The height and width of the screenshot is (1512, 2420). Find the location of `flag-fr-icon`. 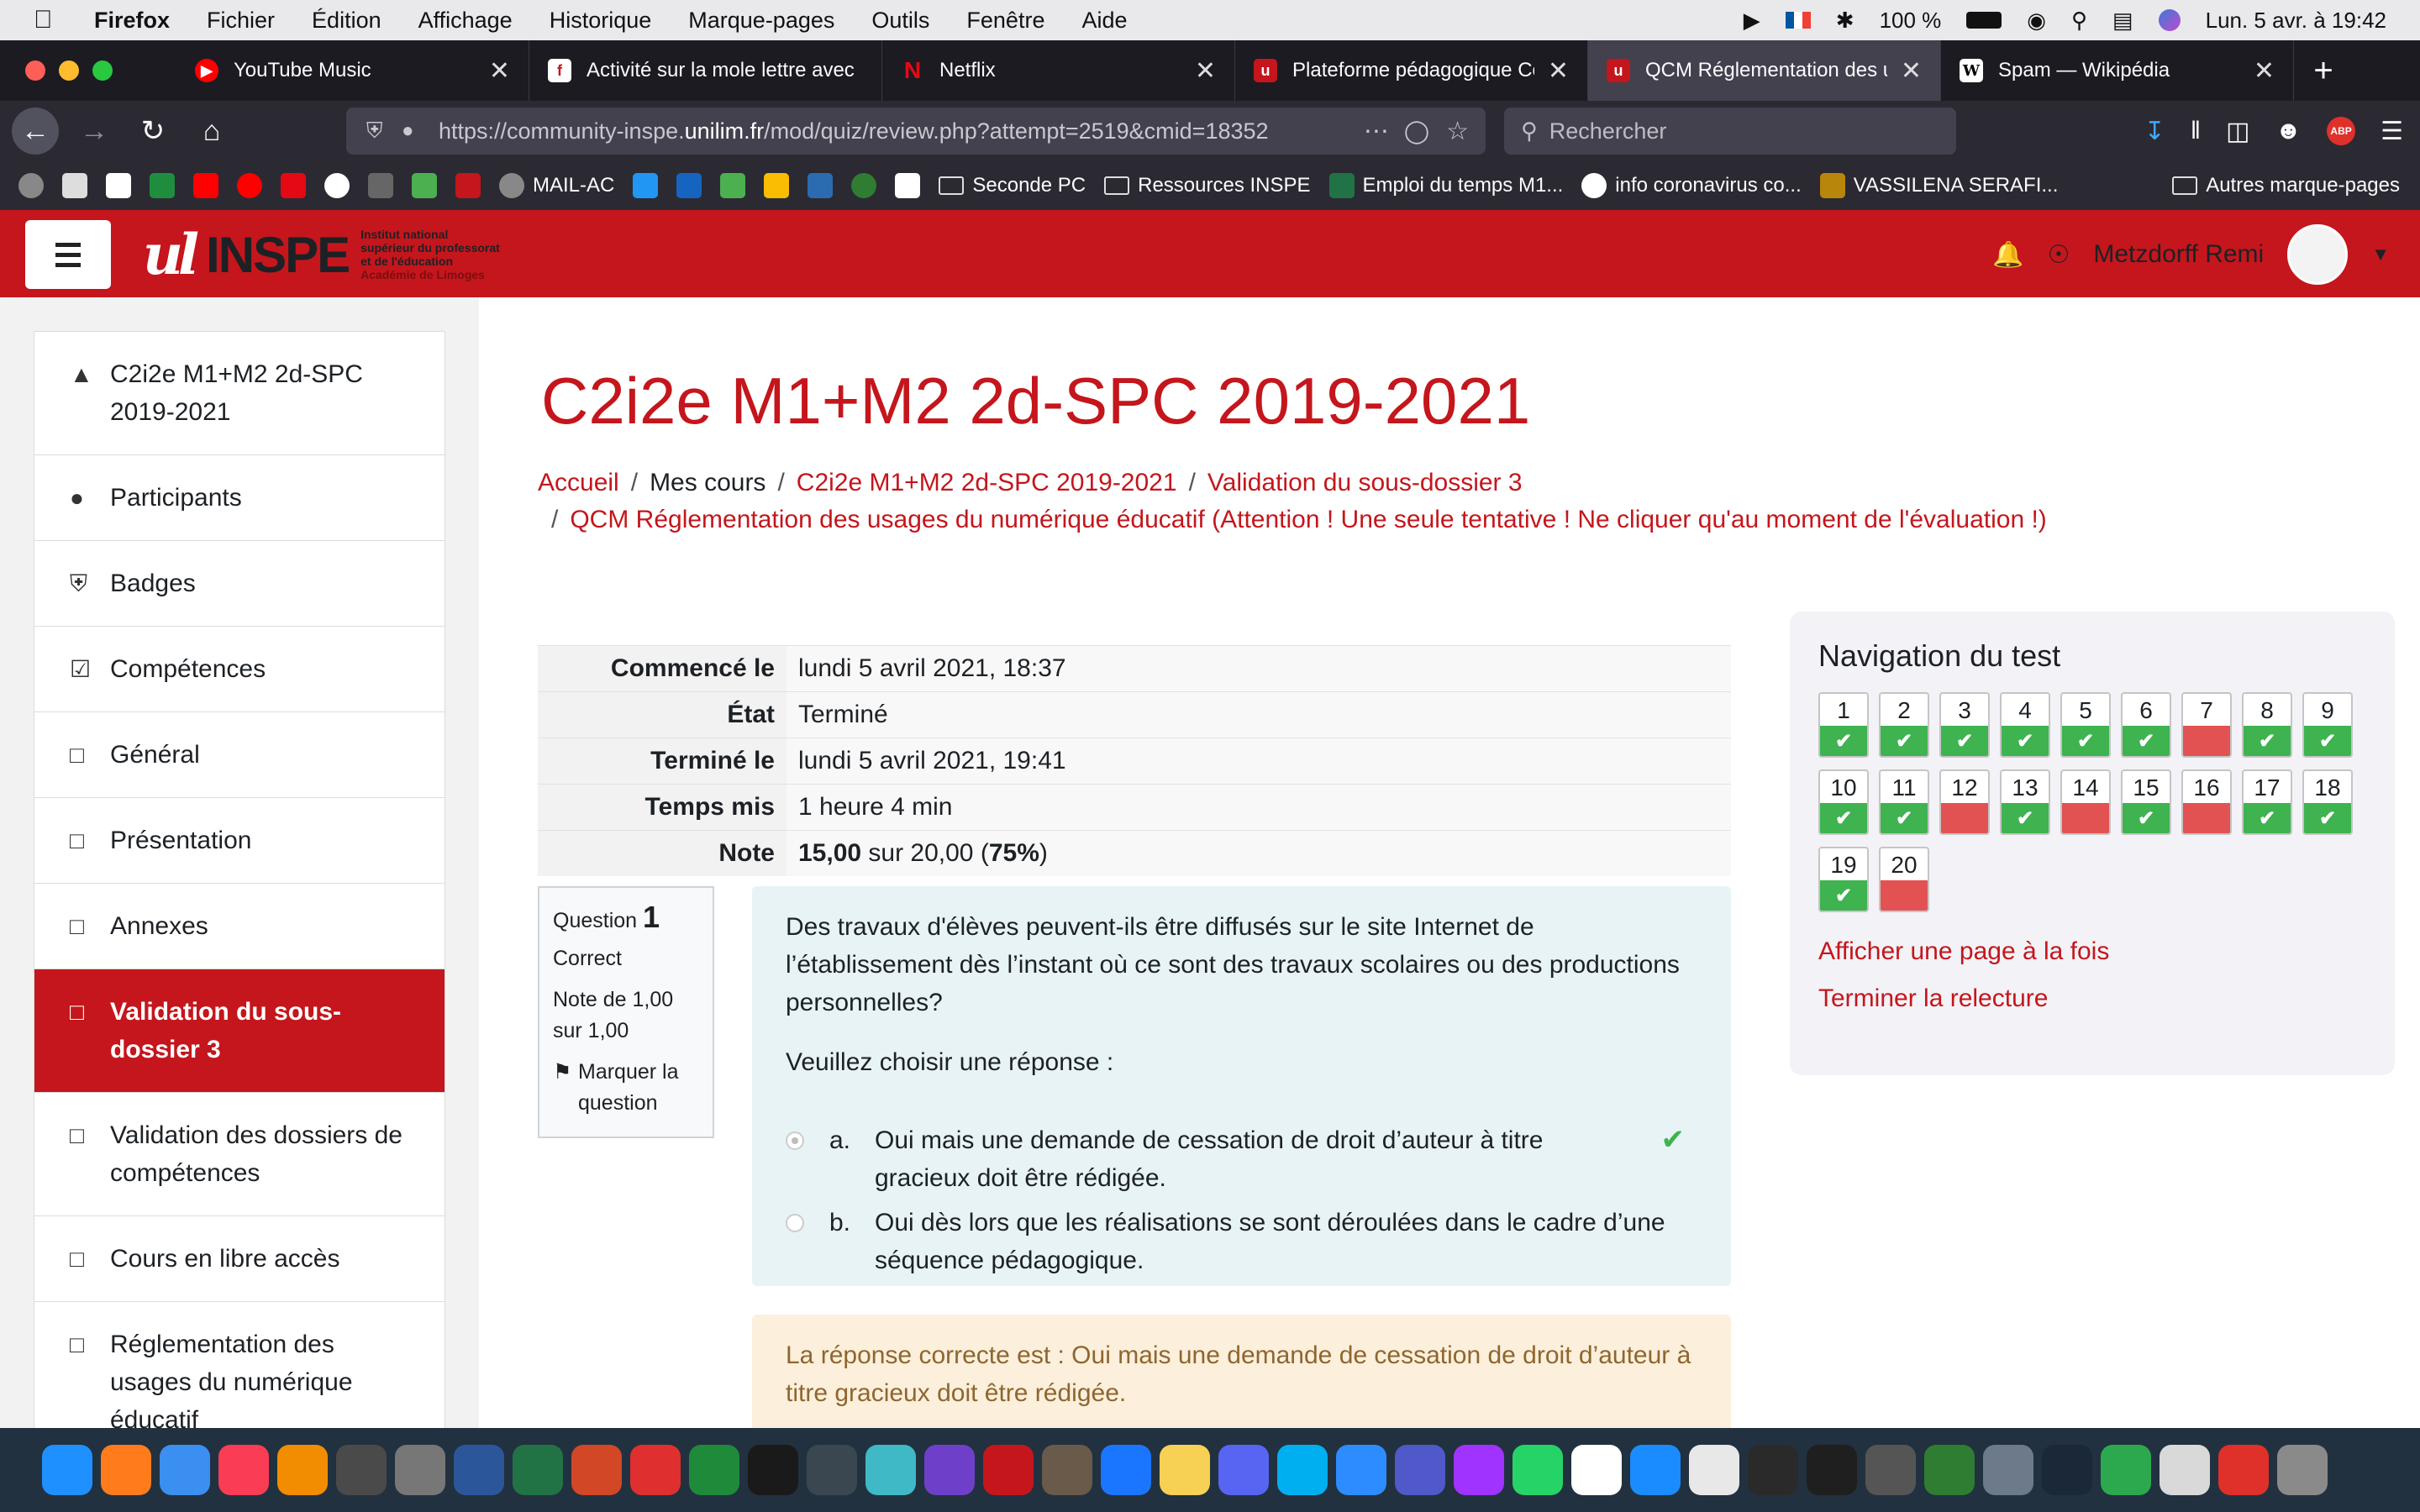

flag-fr-icon is located at coordinates (1798, 20).